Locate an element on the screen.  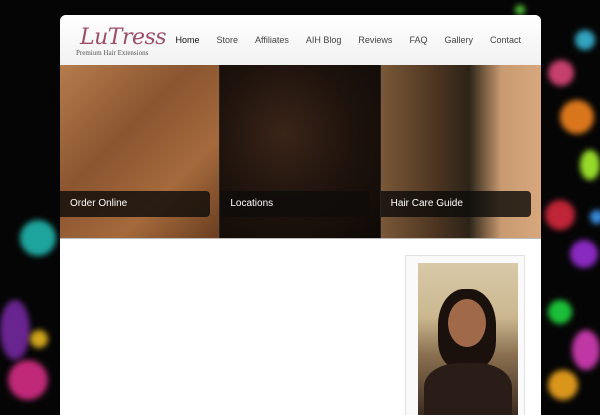
hero-panel-order-online: Order Online is located at coordinates (140, 151).